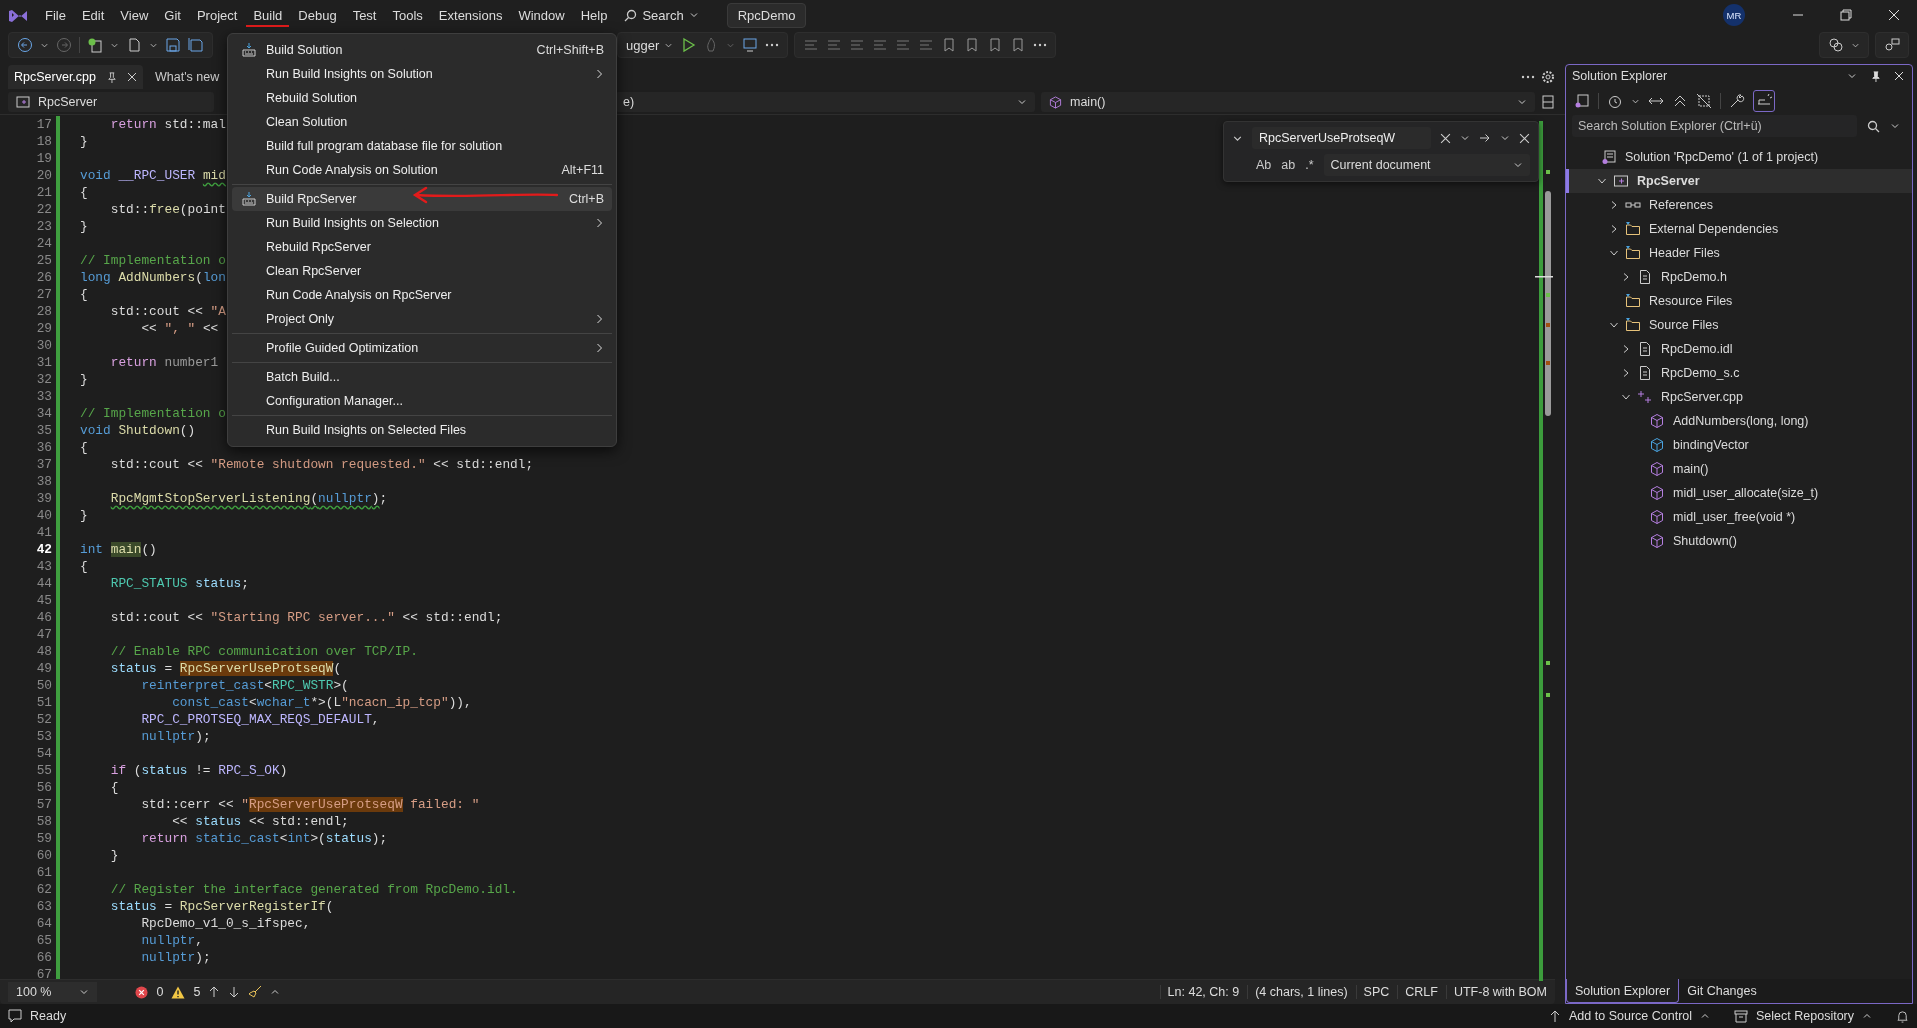  What do you see at coordinates (422, 271) in the screenshot?
I see `menu-item: Clean RpcServer` at bounding box center [422, 271].